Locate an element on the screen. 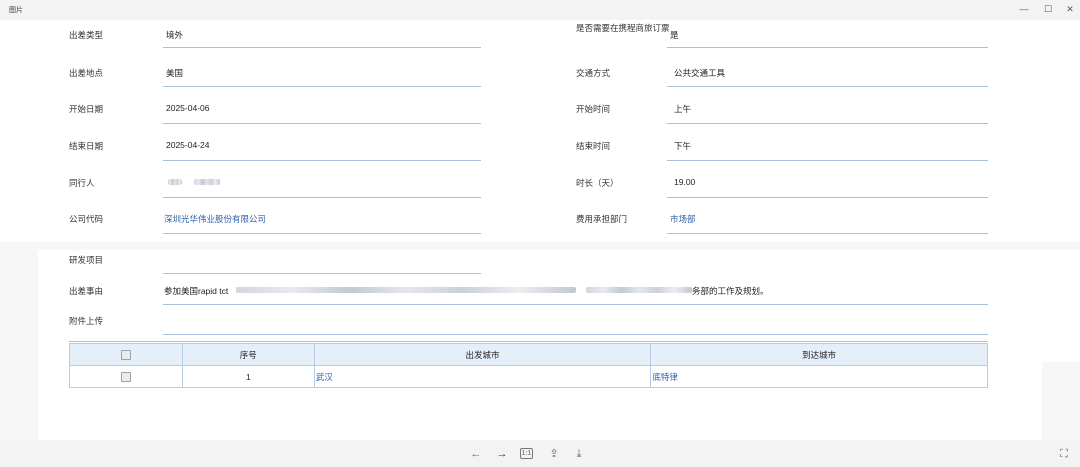 The height and width of the screenshot is (467, 1080). start-time-label: 开始时间 is located at coordinates (593, 109).